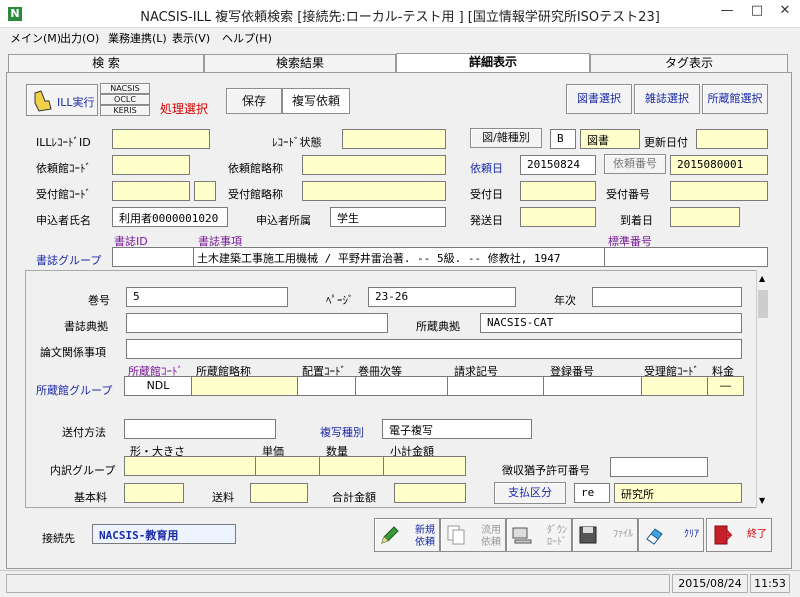  I want to click on requesting-library-code-field, so click(151, 165).